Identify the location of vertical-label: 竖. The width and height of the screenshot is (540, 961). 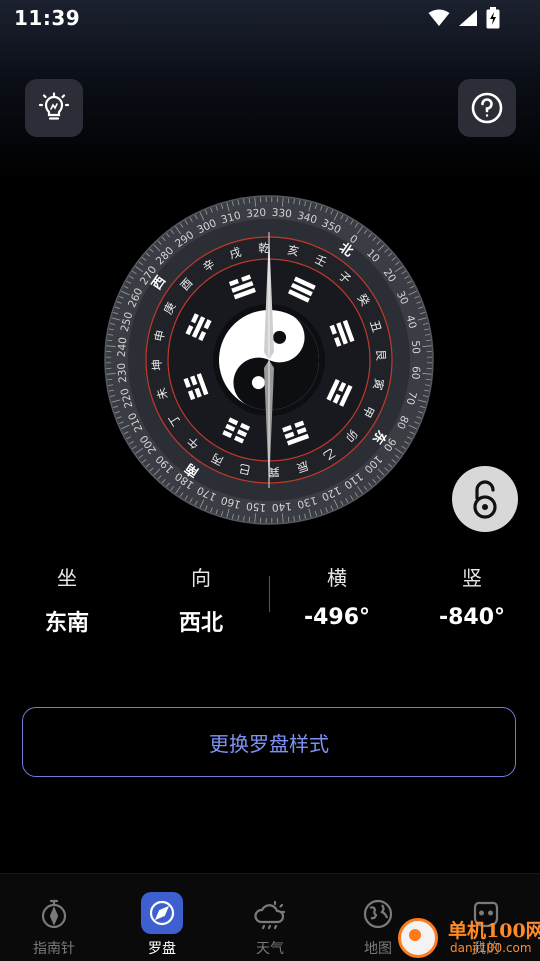
(472, 576).